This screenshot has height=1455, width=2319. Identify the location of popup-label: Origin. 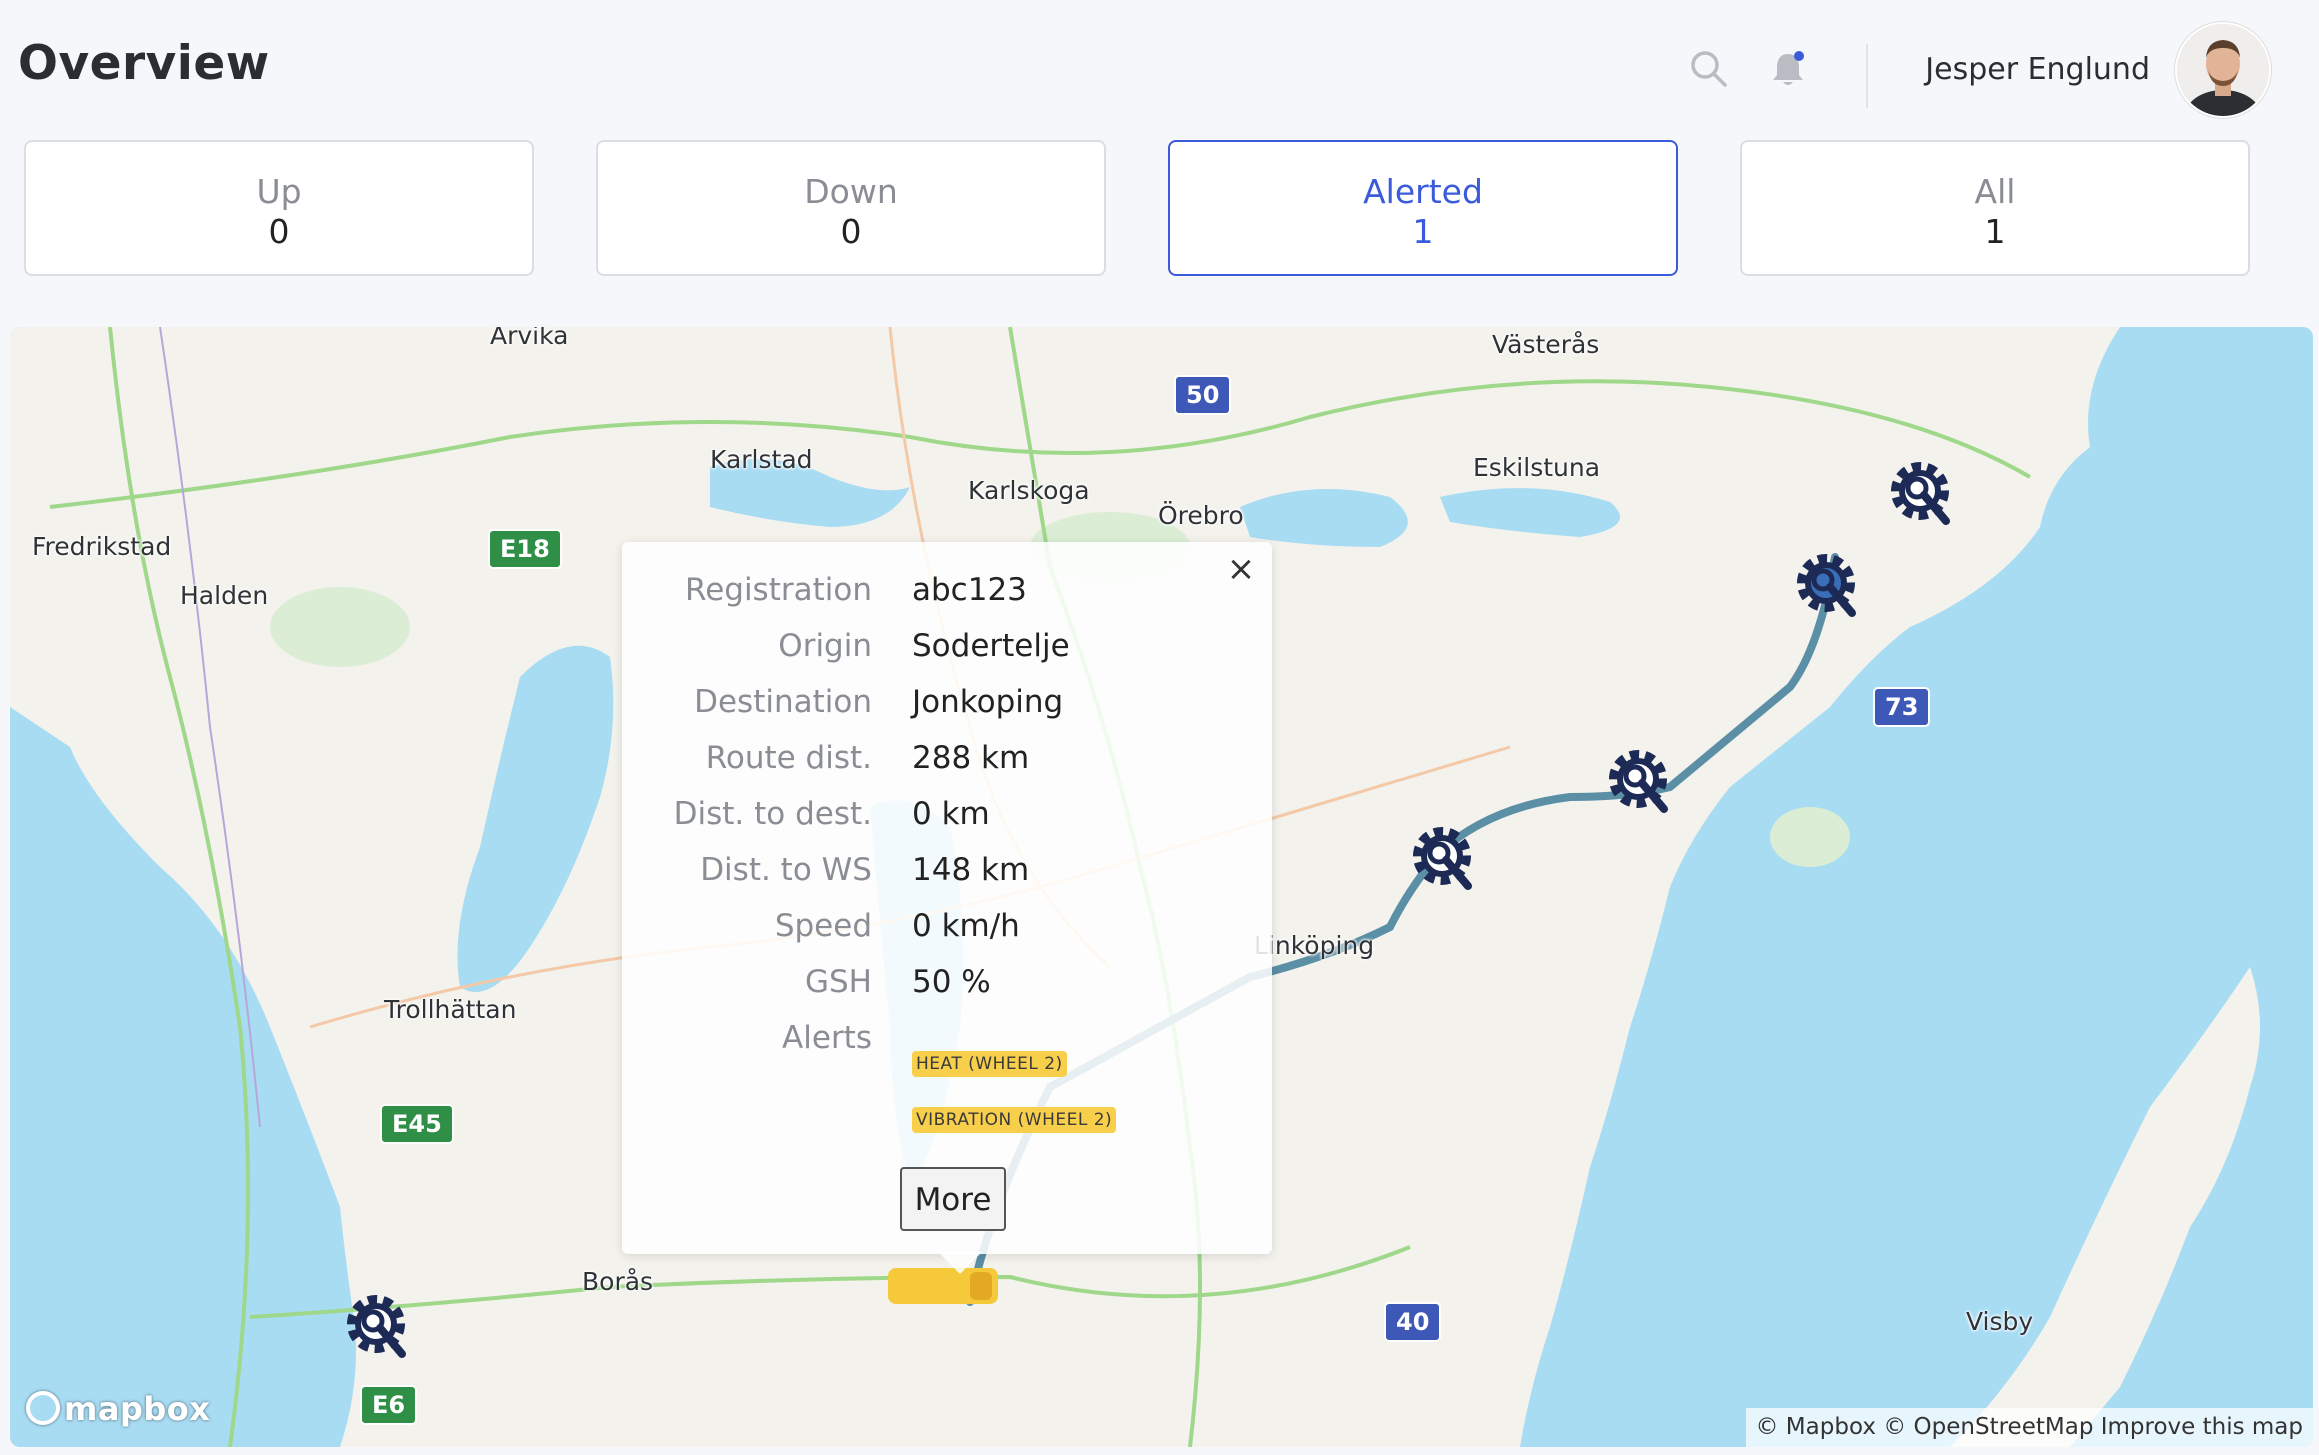
(825, 646).